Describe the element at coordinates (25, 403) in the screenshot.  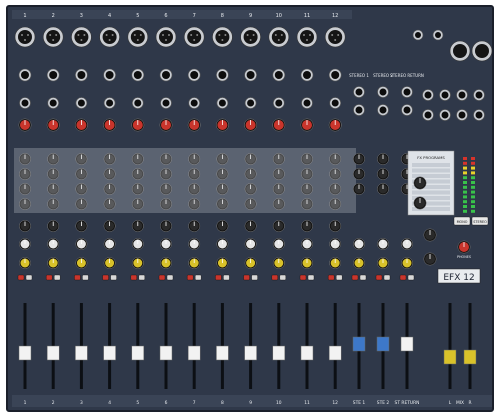
I see `bottom-strip-label: 1` at that location.